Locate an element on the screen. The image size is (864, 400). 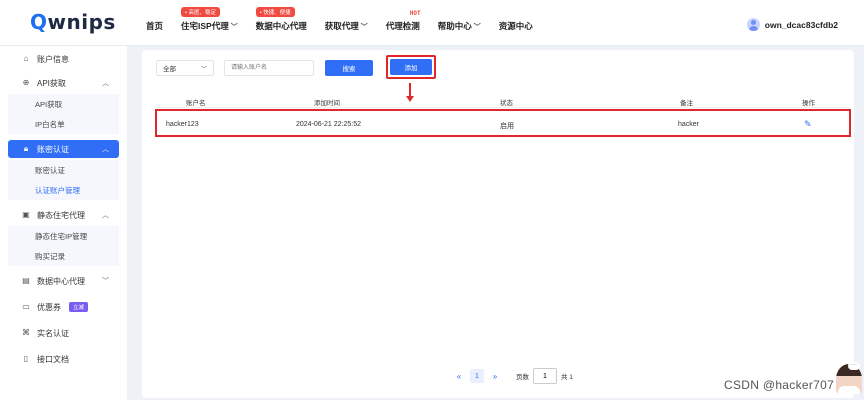
lock-icon: 🔒︎ is located at coordinates (26, 148).